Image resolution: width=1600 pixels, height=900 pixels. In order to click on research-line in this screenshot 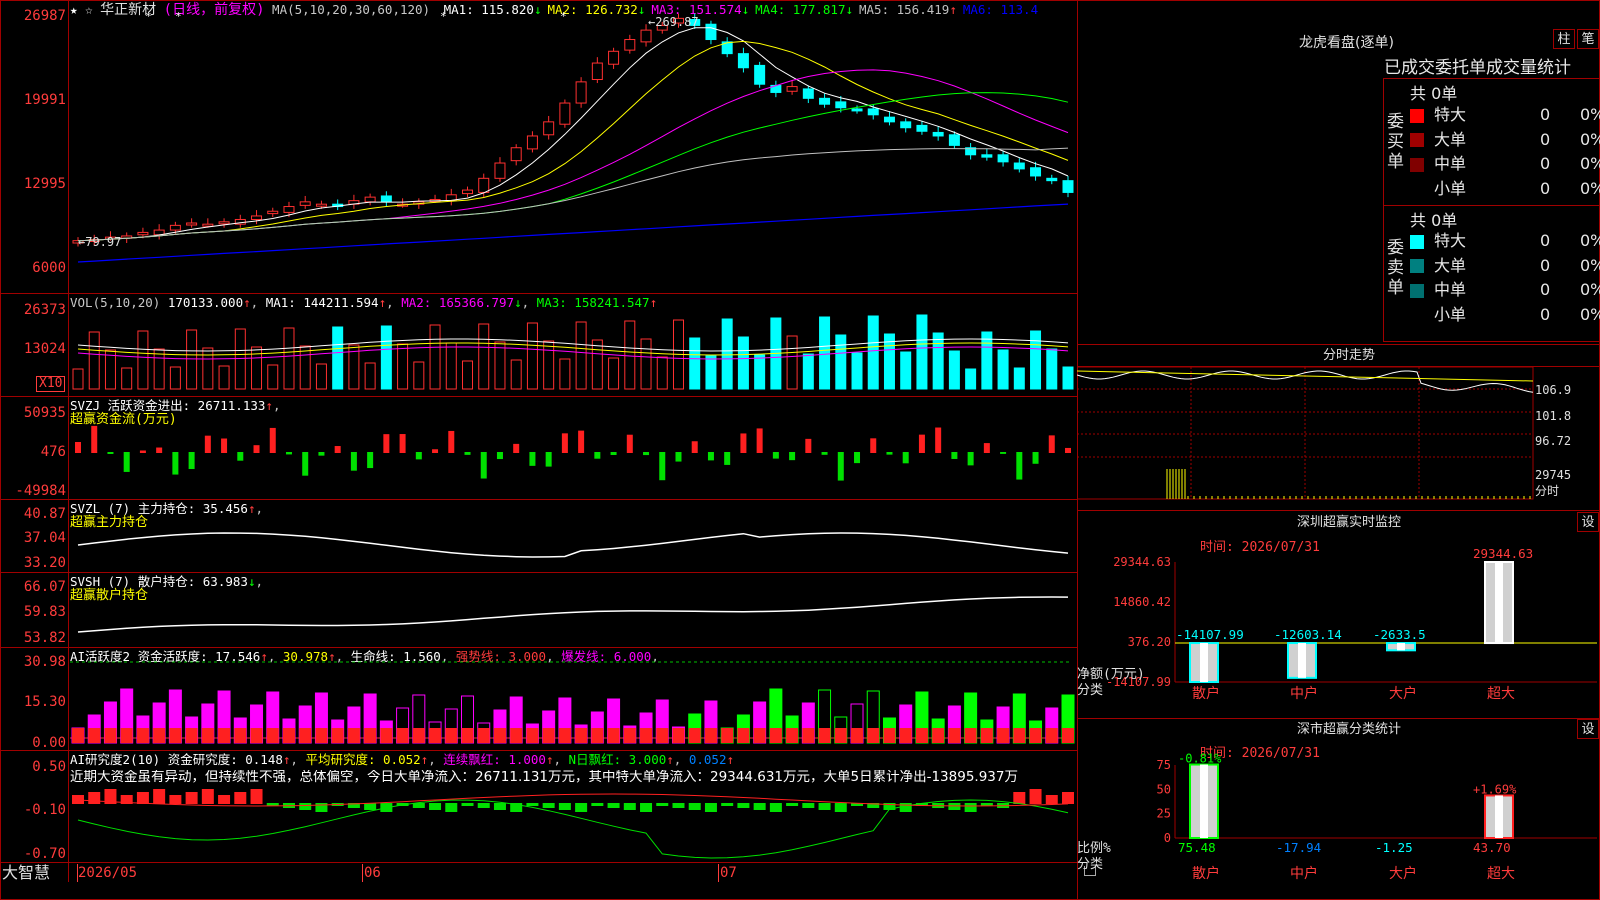, I will do `click(573, 829)`.